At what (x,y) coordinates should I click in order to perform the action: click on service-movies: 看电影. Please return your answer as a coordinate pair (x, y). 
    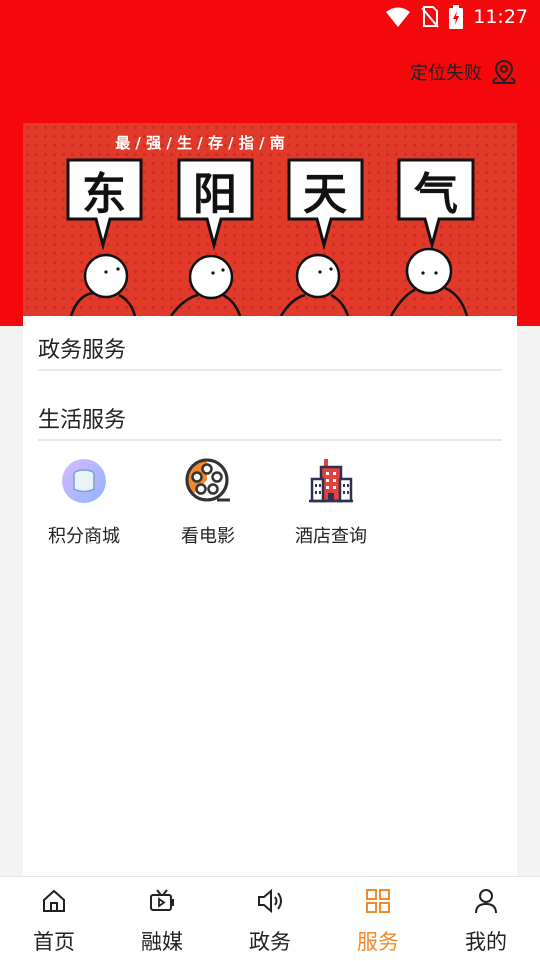
    Looking at the image, I should click on (208, 502).